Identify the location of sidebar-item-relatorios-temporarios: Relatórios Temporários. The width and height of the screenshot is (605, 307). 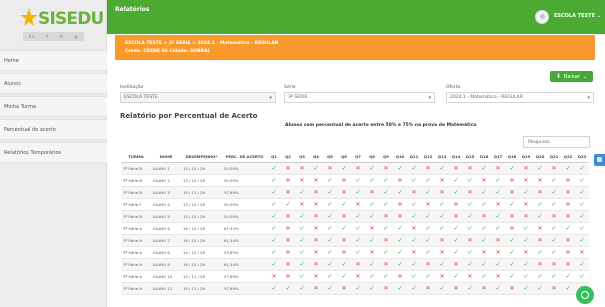
(53, 152).